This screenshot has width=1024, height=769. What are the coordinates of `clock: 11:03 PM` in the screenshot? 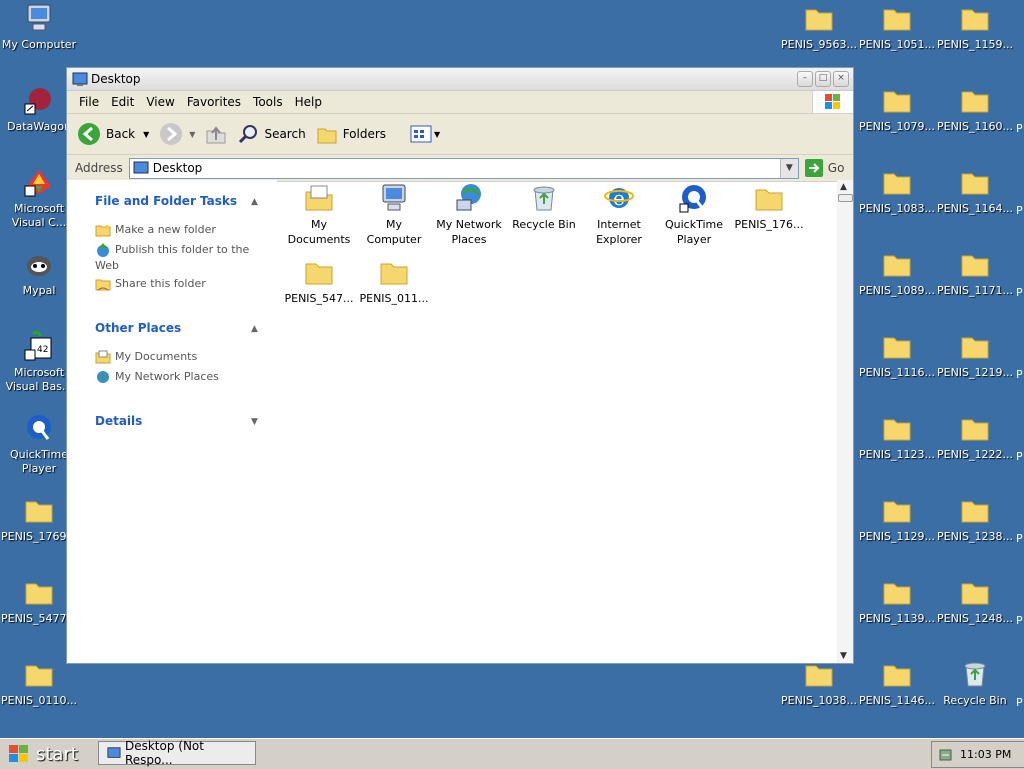 It's located at (985, 754).